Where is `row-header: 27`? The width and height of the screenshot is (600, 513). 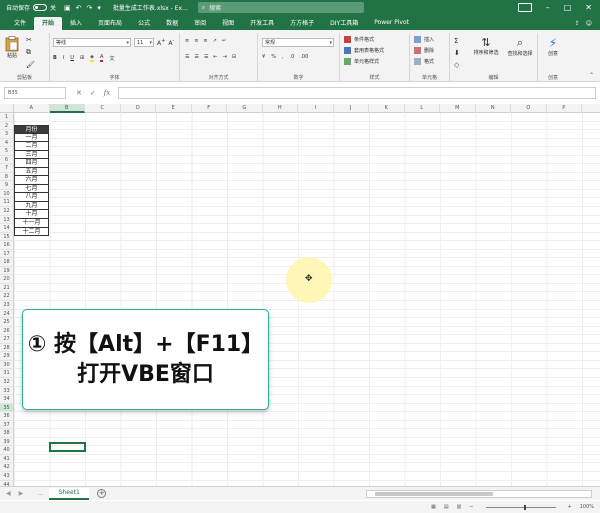
row-header: 27 is located at coordinates (7, 339).